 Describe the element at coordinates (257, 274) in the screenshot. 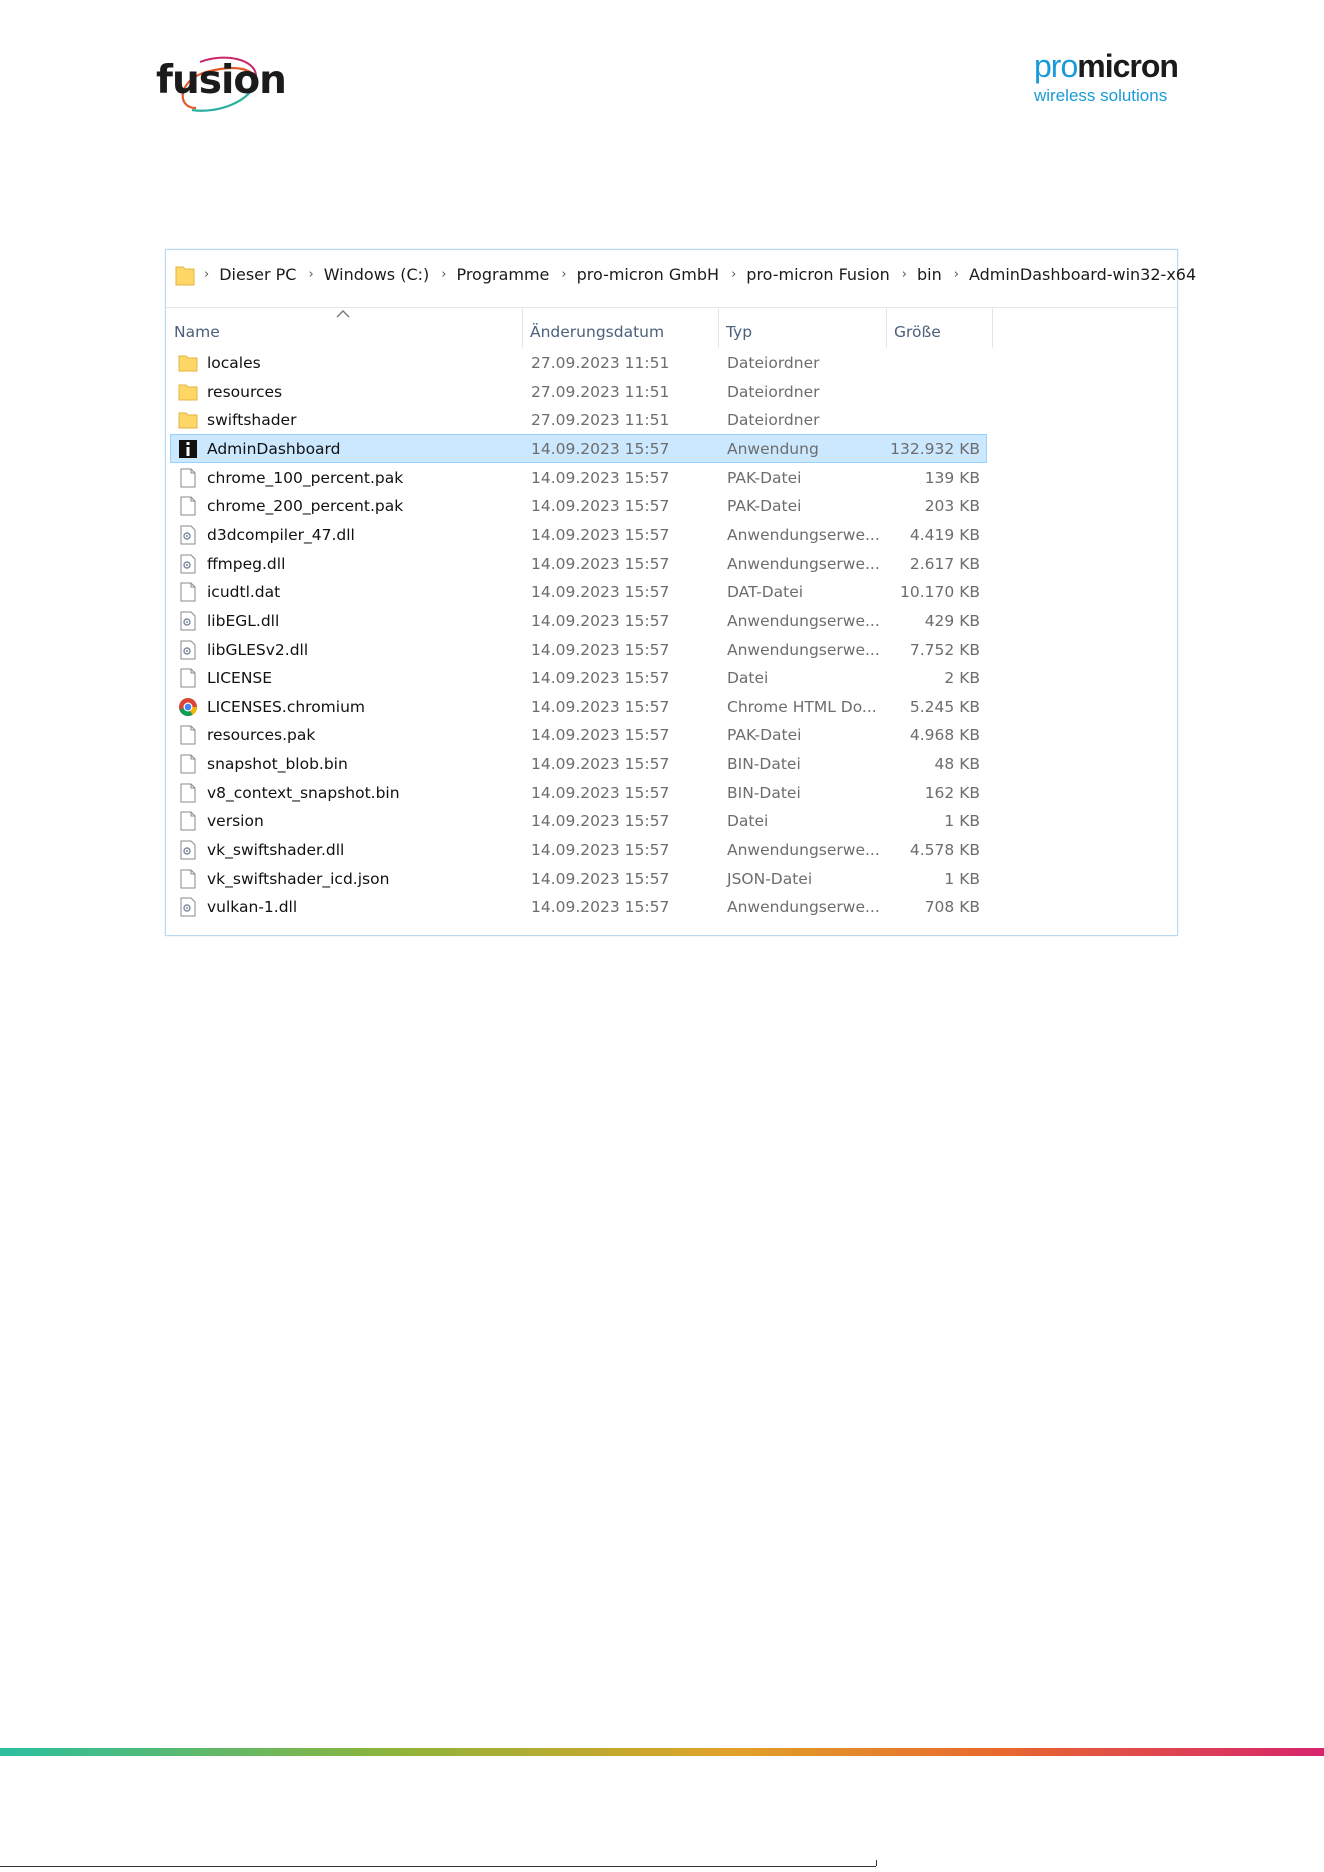

I see `breadcrumb-item: Dieser PC` at that location.